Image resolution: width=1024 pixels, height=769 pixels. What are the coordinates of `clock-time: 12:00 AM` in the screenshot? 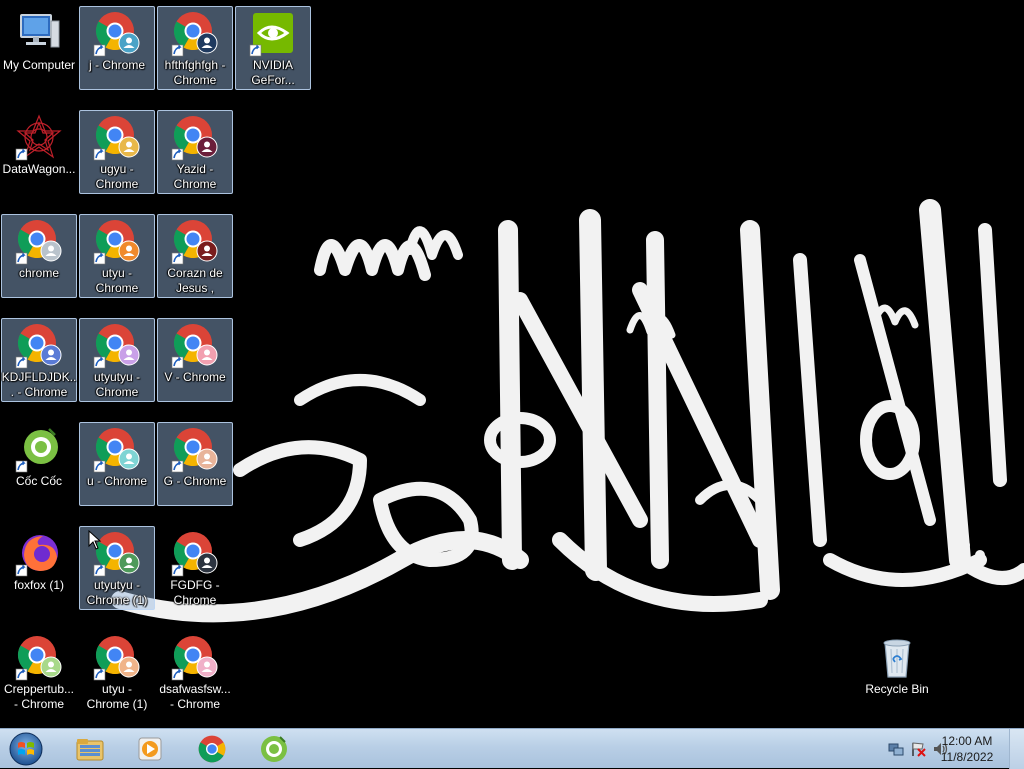 It's located at (967, 741).